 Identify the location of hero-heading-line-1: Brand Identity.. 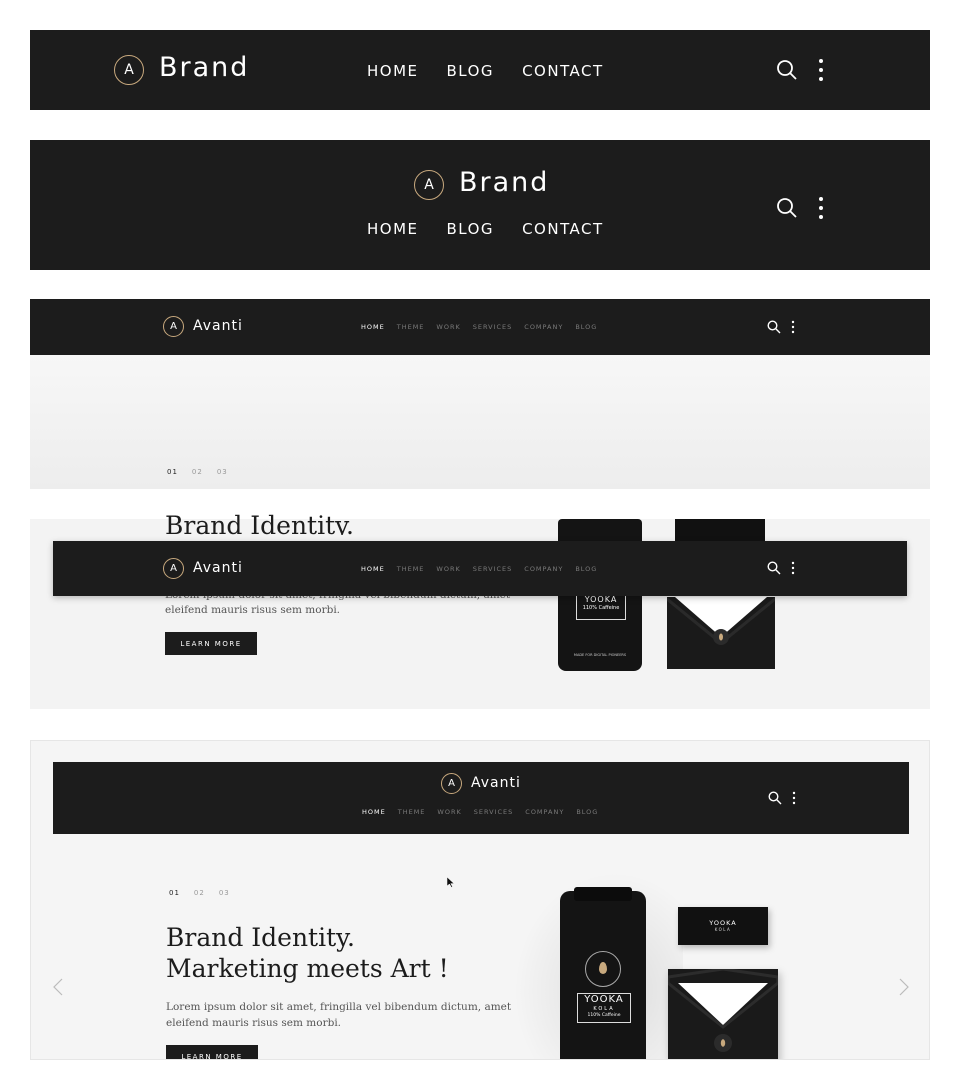
(260, 937).